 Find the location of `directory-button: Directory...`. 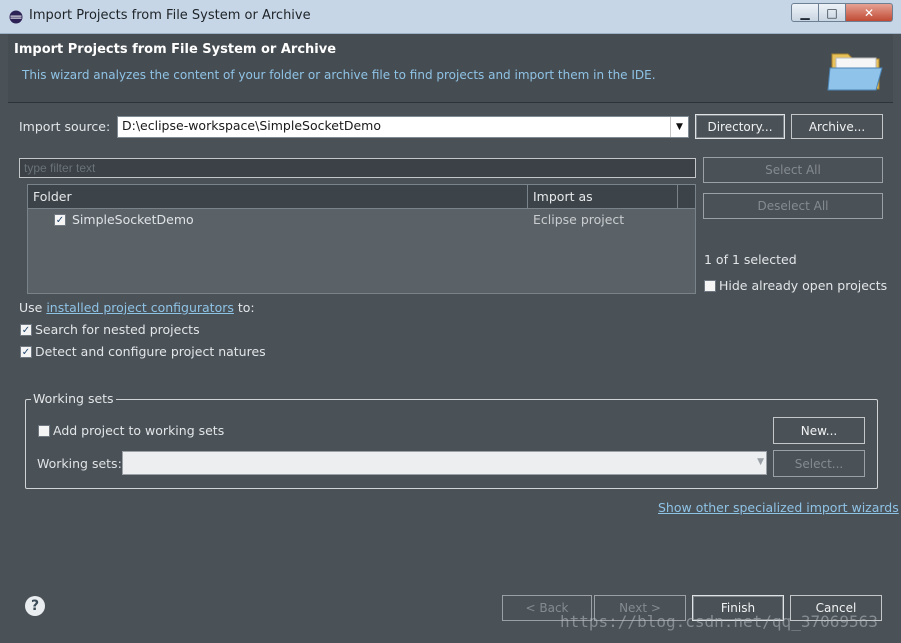

directory-button: Directory... is located at coordinates (740, 126).